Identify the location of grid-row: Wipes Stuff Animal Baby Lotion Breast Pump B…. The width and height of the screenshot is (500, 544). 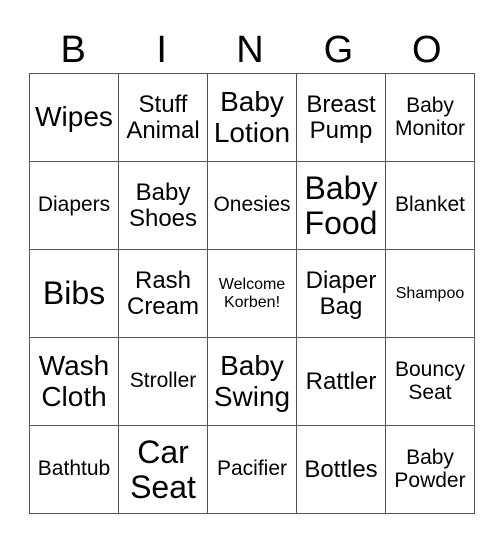
(252, 117).